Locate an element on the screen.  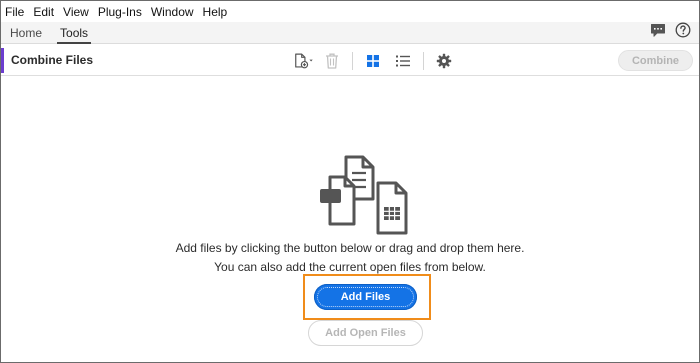
tool-icon-group is located at coordinates (374, 61).